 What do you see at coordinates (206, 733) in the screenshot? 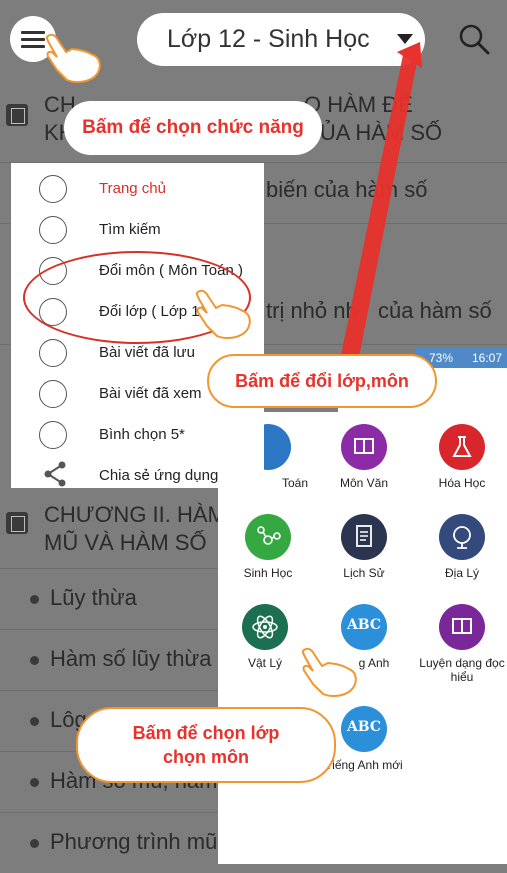
I see `subject-tip-text-1: Bấm để chọn lớp` at bounding box center [206, 733].